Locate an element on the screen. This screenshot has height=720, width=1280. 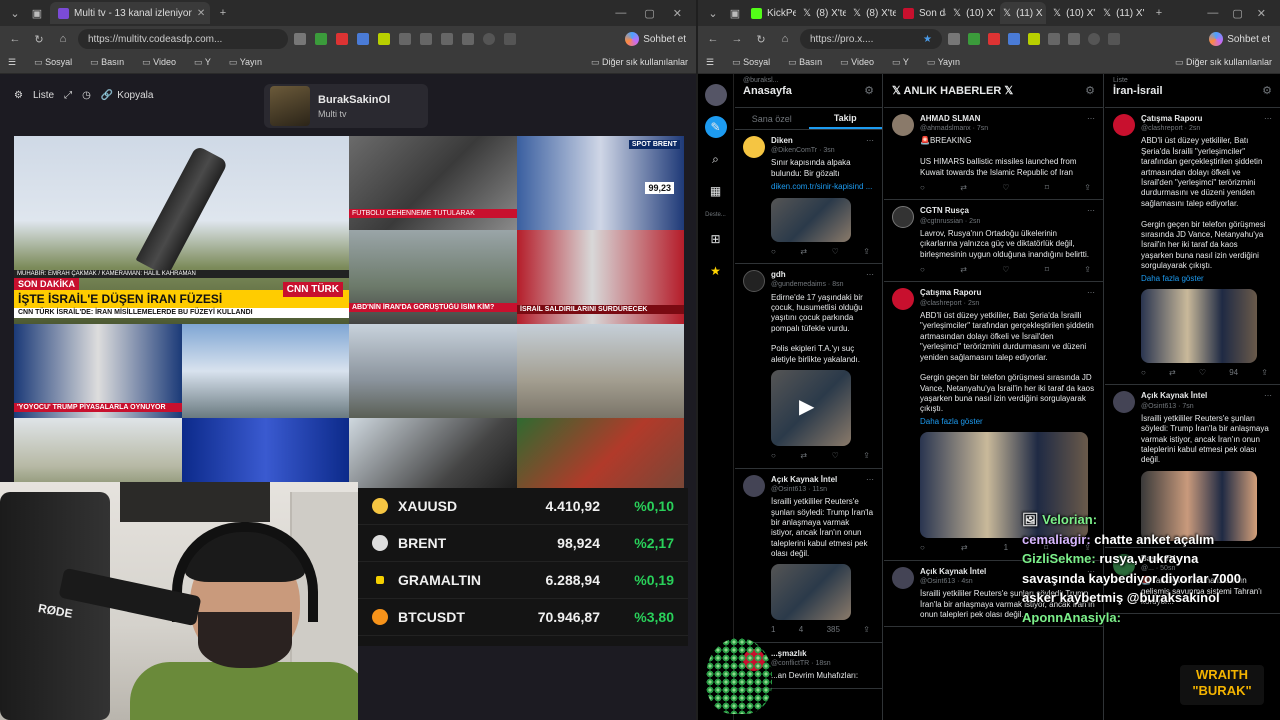
favorites-icon is located at coordinates (447, 39).